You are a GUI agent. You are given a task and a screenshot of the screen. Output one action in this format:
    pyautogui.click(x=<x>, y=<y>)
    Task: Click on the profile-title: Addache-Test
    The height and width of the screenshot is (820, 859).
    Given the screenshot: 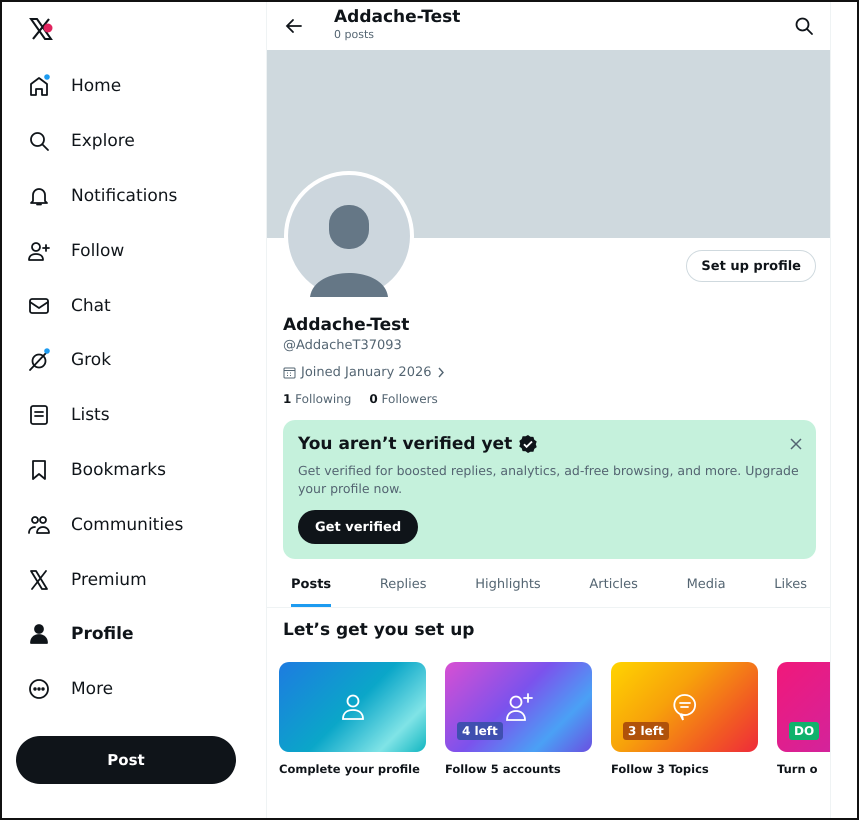 What is the action you would take?
    pyautogui.click(x=398, y=17)
    